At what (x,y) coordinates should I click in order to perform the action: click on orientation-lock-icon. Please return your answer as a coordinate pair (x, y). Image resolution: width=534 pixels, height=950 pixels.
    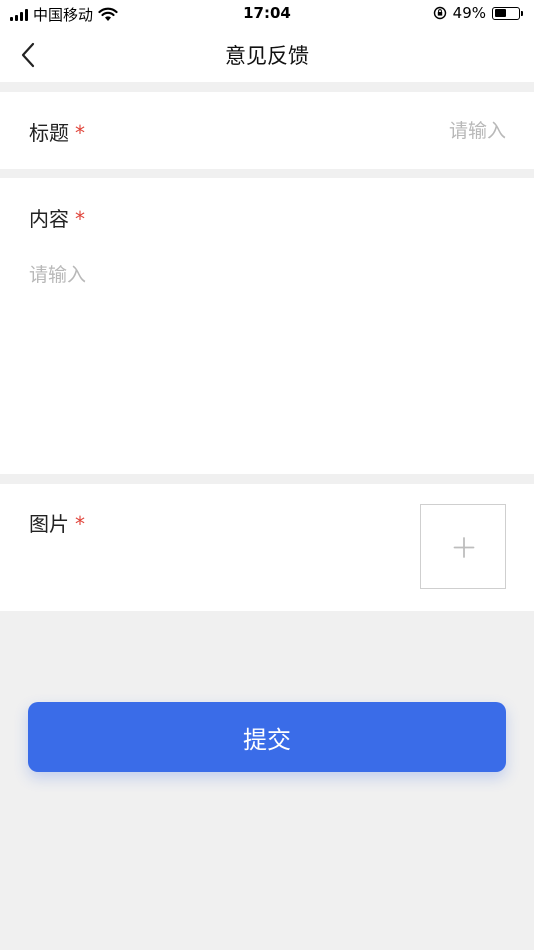
    Looking at the image, I should click on (439, 13).